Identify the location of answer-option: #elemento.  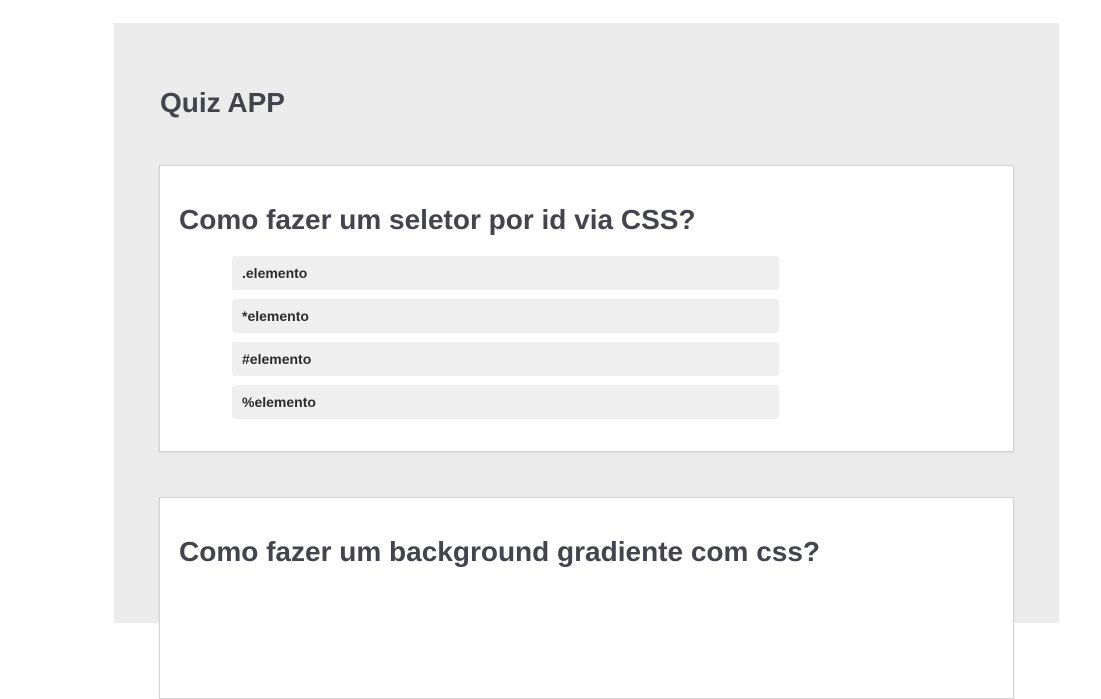
(505, 359).